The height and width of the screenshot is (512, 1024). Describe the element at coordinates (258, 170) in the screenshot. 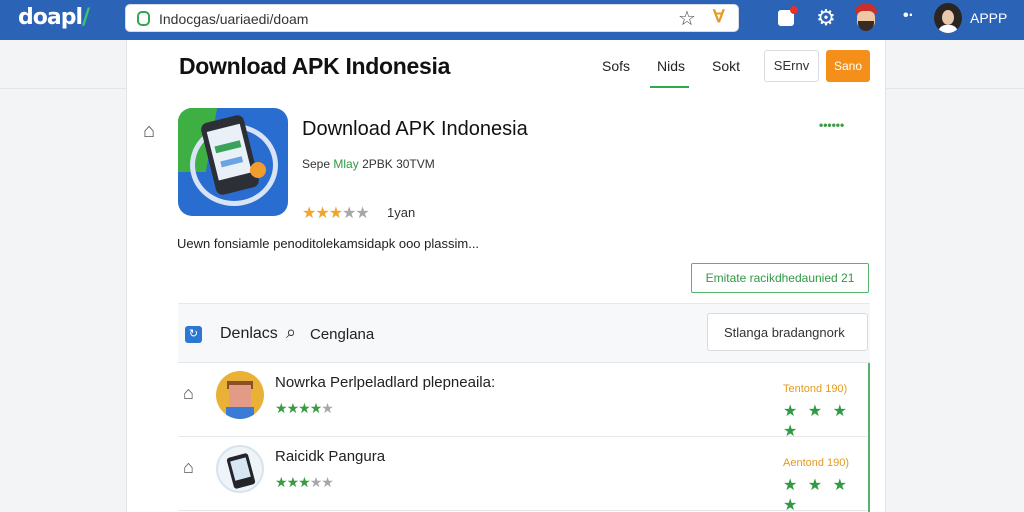

I see `coin-icon` at that location.